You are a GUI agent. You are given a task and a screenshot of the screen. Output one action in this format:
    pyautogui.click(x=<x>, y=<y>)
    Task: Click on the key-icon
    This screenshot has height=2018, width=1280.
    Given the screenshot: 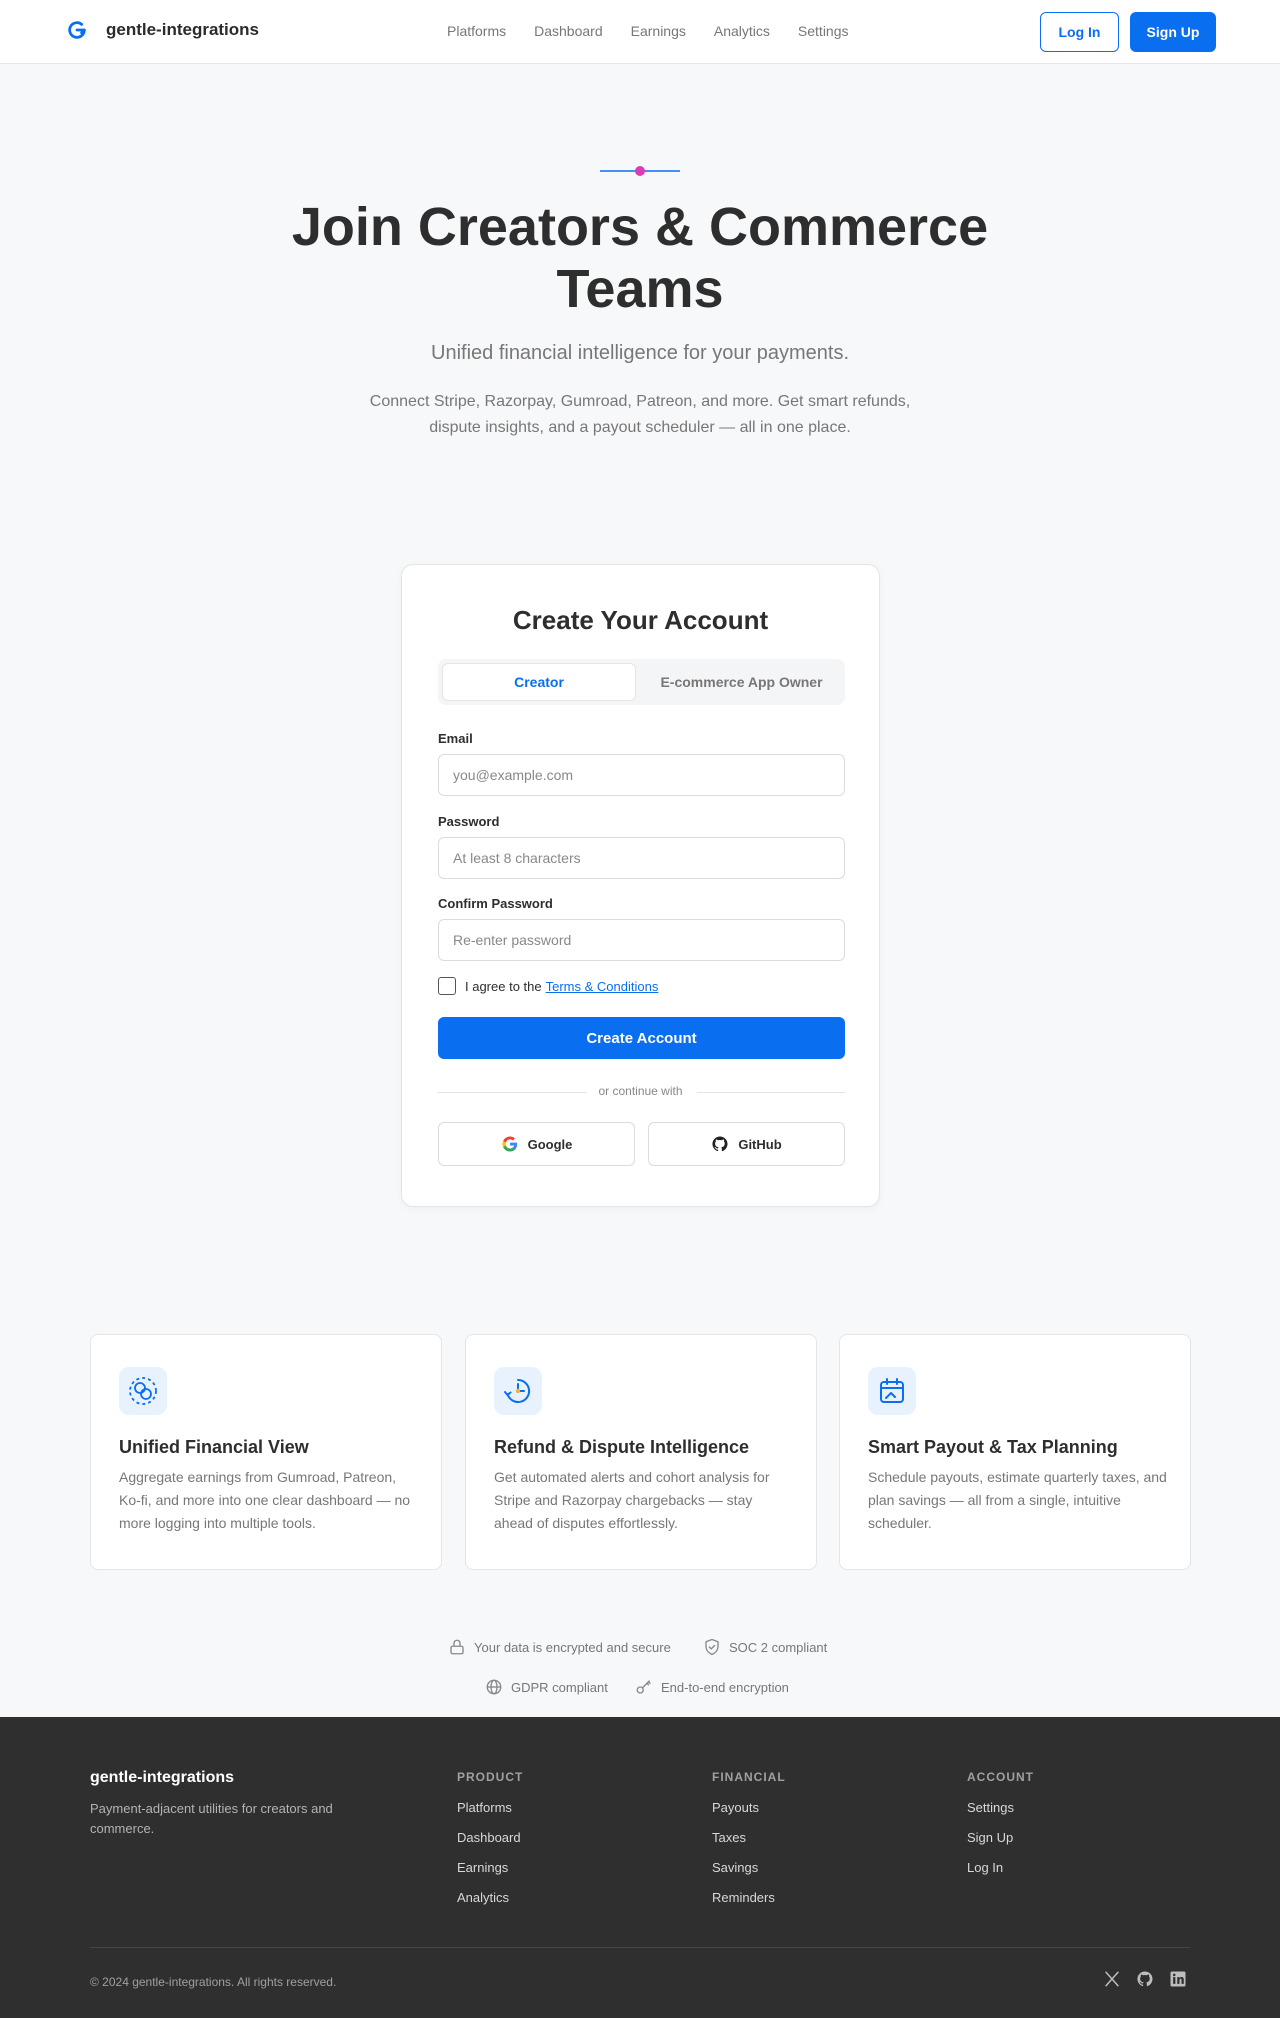 What is the action you would take?
    pyautogui.click(x=643, y=1687)
    